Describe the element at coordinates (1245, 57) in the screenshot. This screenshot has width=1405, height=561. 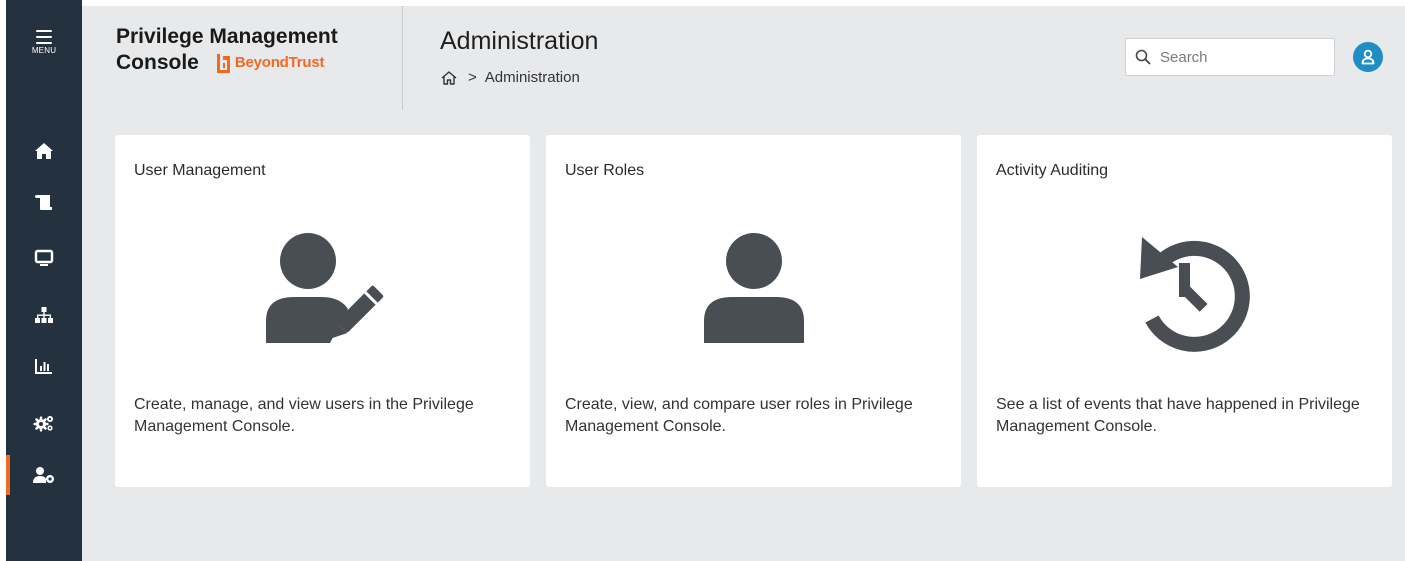
I see `search-input` at that location.